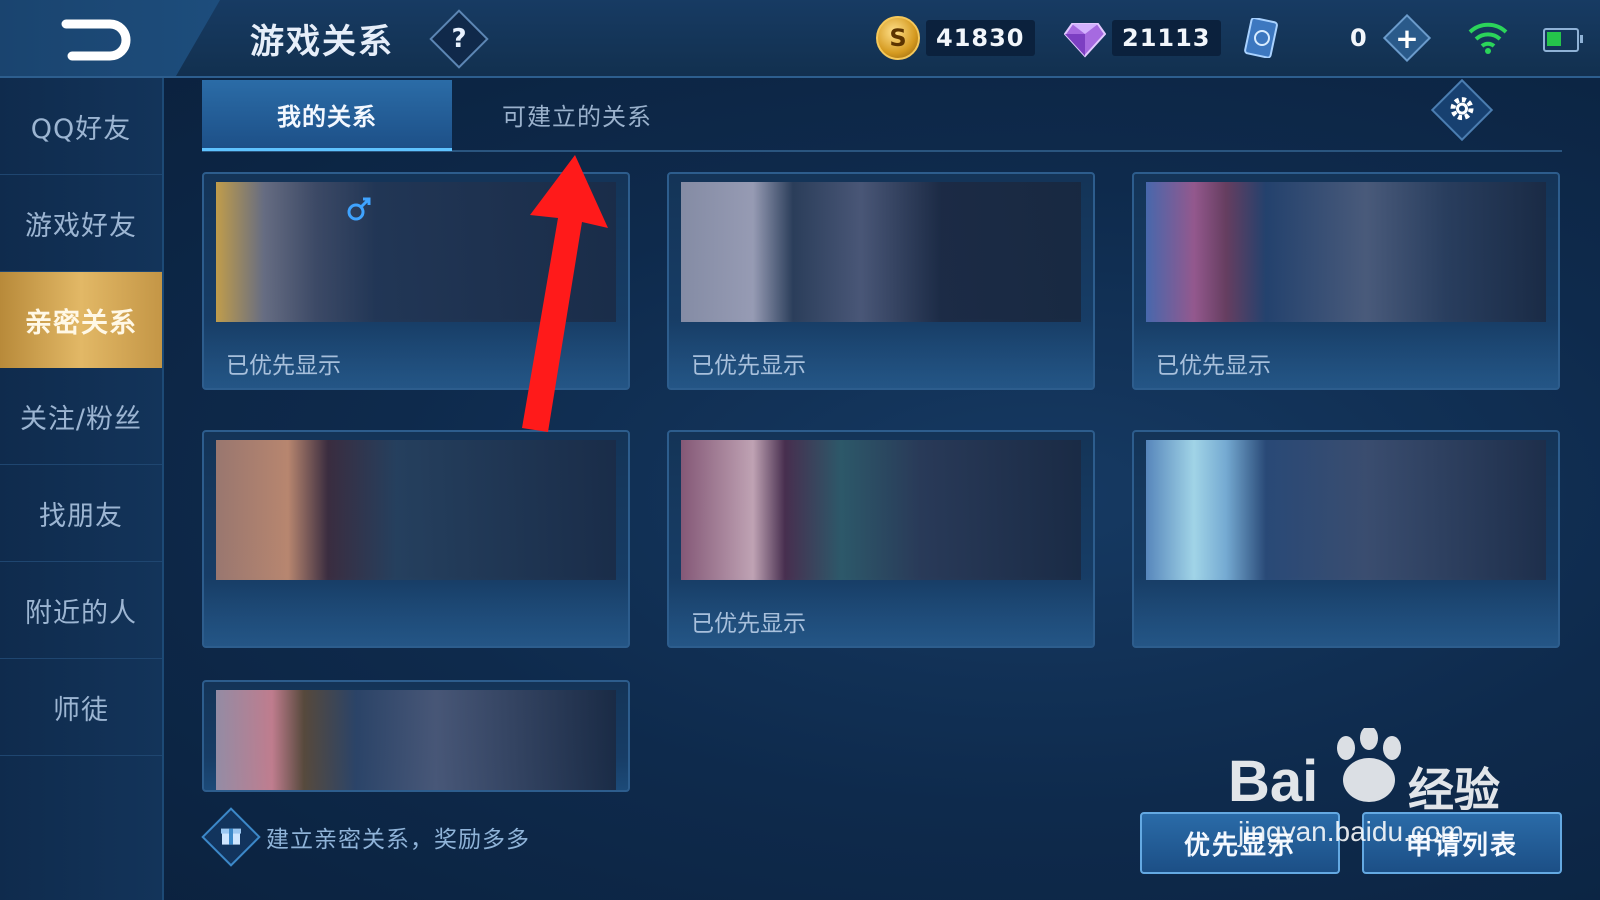 The width and height of the screenshot is (1600, 900). Describe the element at coordinates (1369, 765) in the screenshot. I see `baidu-paw-icon` at that location.